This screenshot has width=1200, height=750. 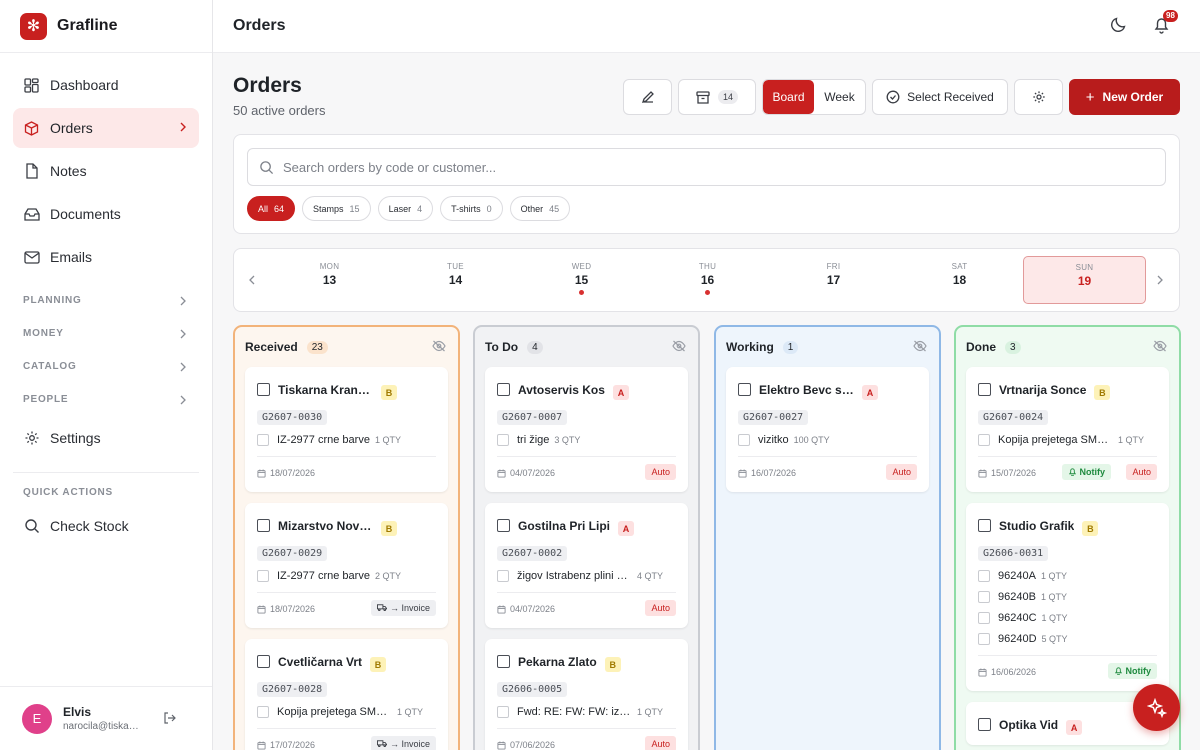 What do you see at coordinates (940, 97) in the screenshot?
I see `select-received-button: Select Received` at bounding box center [940, 97].